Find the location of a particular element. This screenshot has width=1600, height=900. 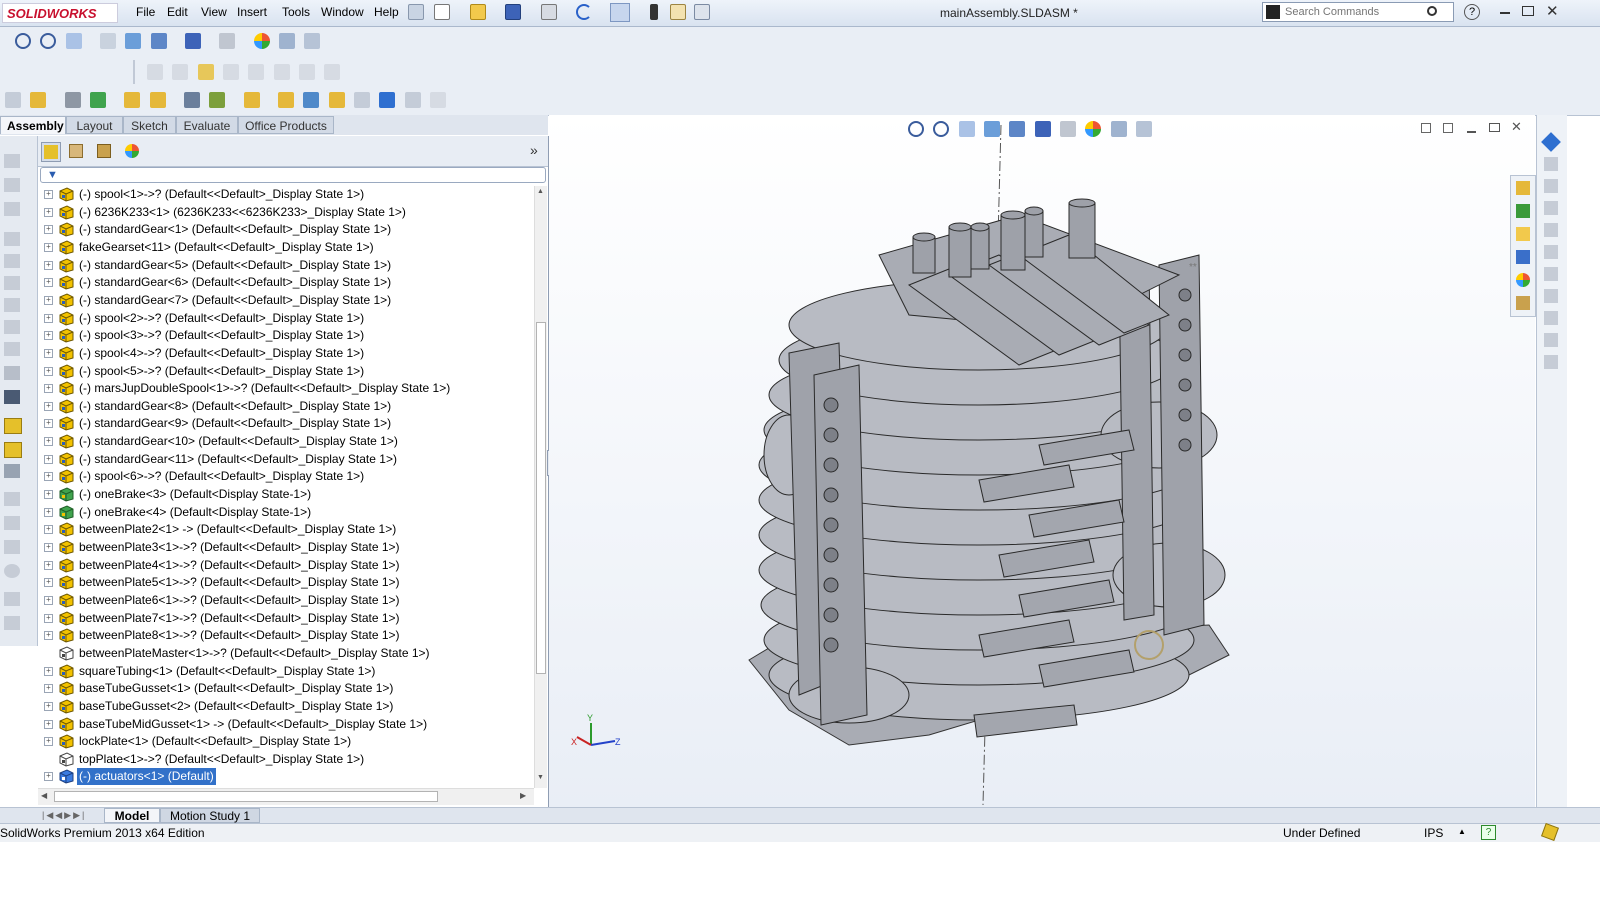

tree-horizontal-scrollbar: ◀ ▶ is located at coordinates (286, 796).